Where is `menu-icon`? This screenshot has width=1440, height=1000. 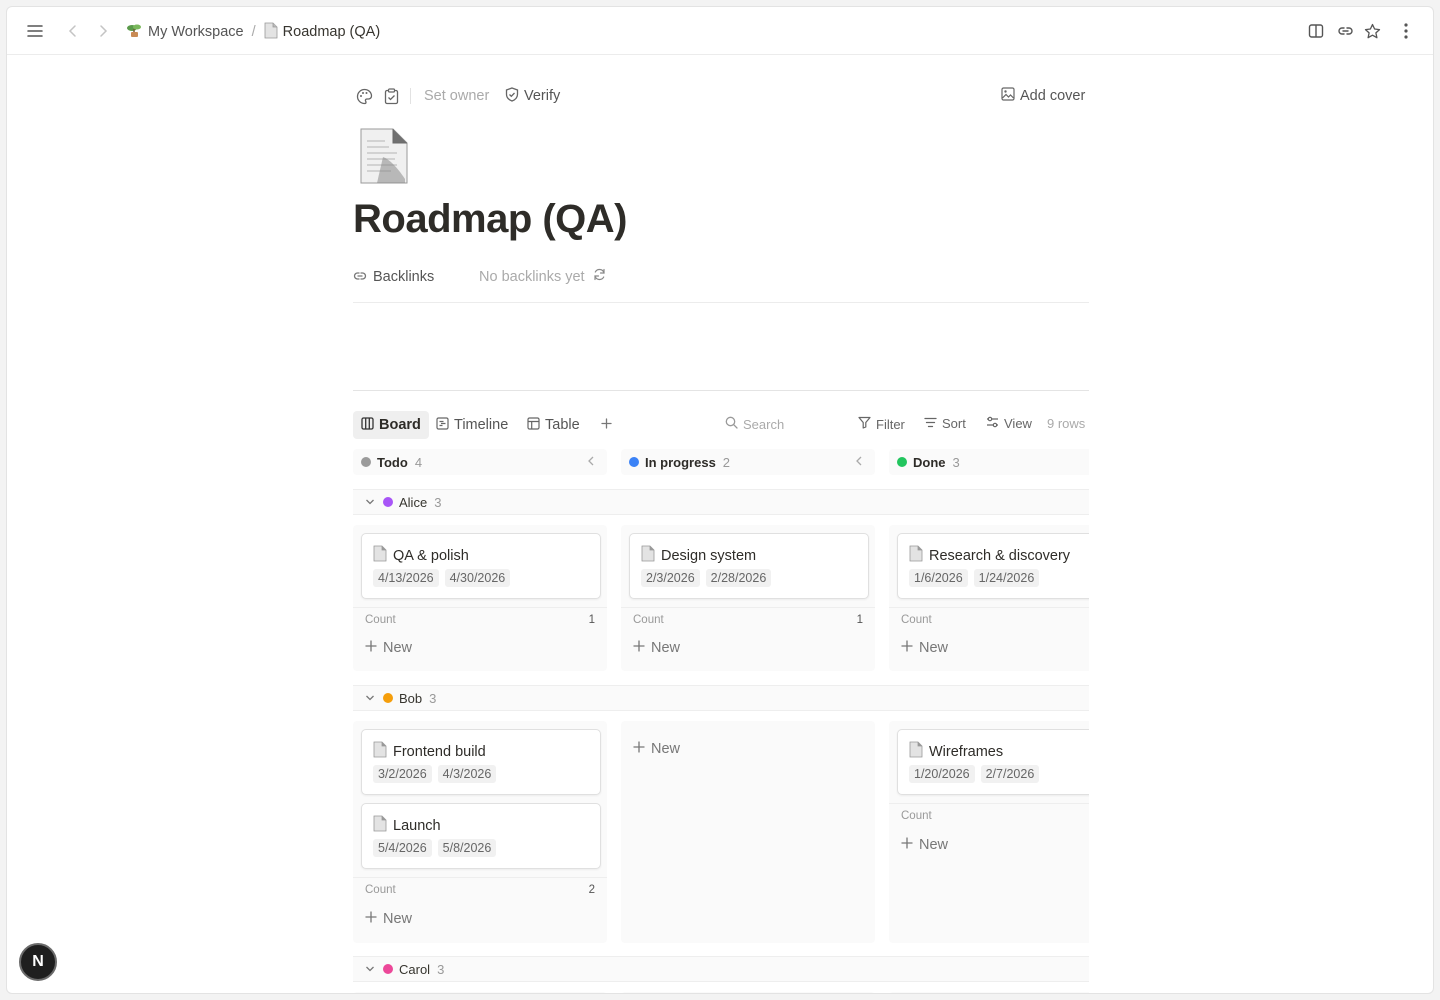 menu-icon is located at coordinates (35, 31).